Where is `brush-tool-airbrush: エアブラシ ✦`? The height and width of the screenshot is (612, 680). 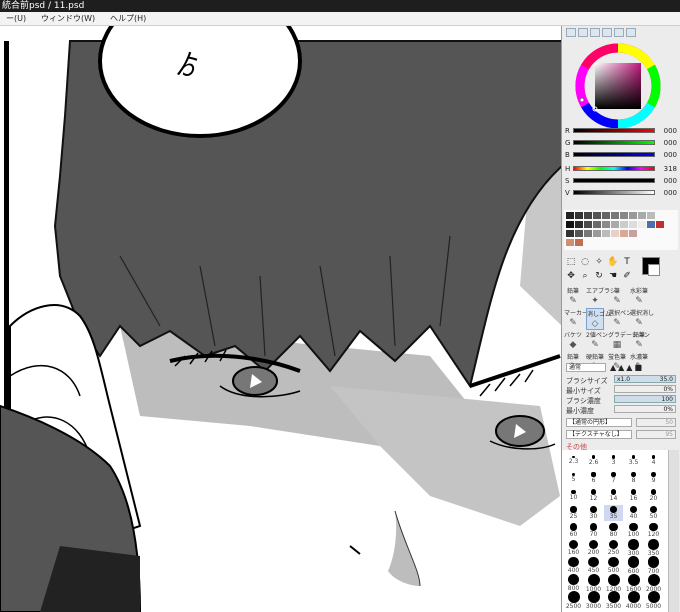 brush-tool-airbrush: エアブラシ ✦ is located at coordinates (601, 297).